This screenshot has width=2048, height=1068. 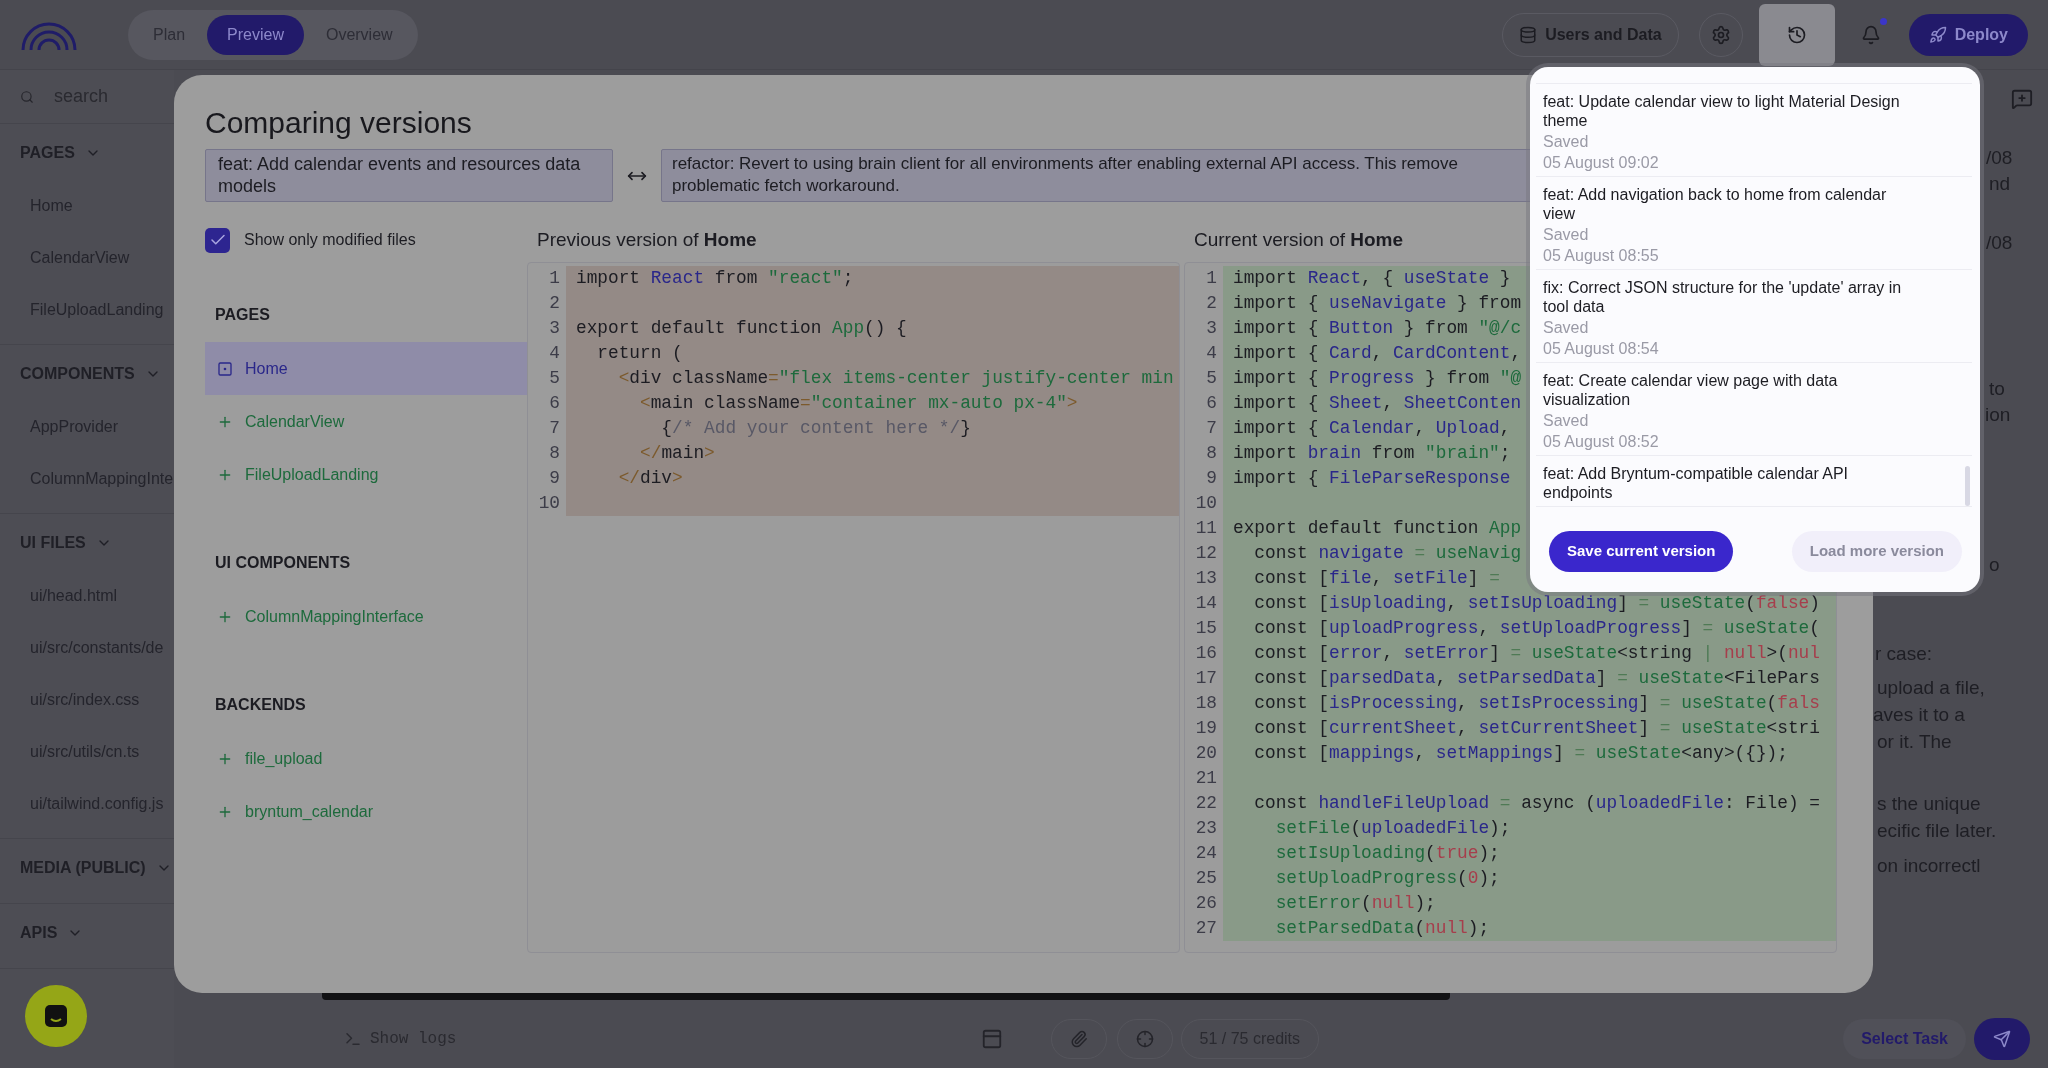 I want to click on group-heading: UI COMPONENTS, so click(x=282, y=563).